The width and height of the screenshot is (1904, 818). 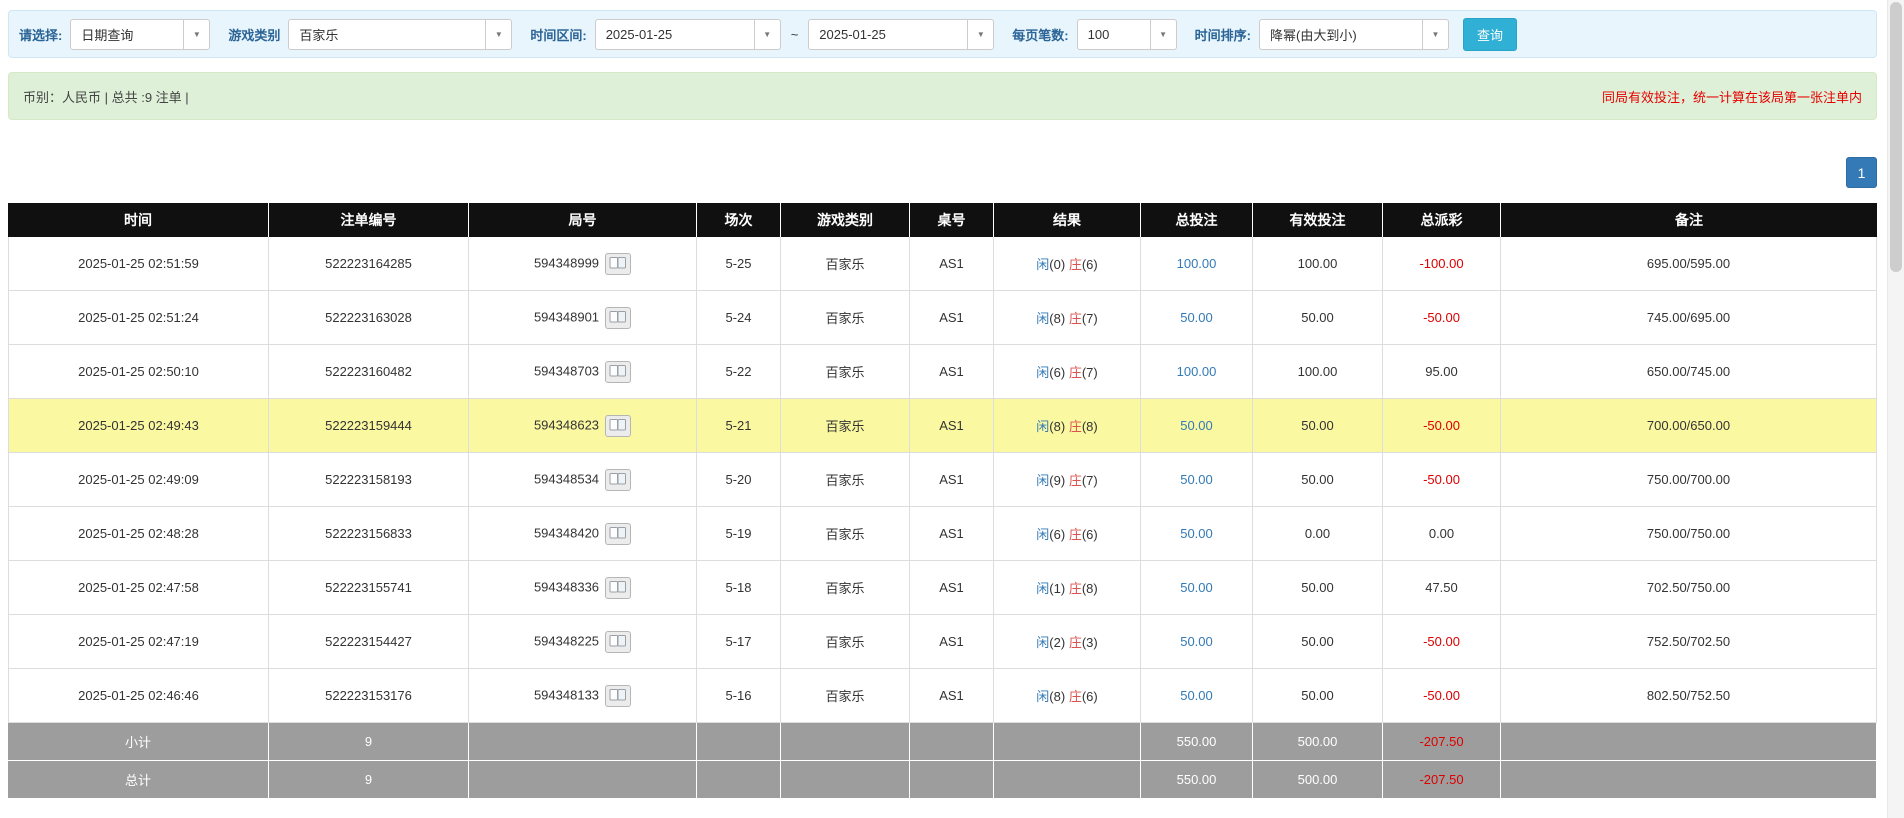 What do you see at coordinates (138, 780) in the screenshot?
I see `footer-cell: 总计` at bounding box center [138, 780].